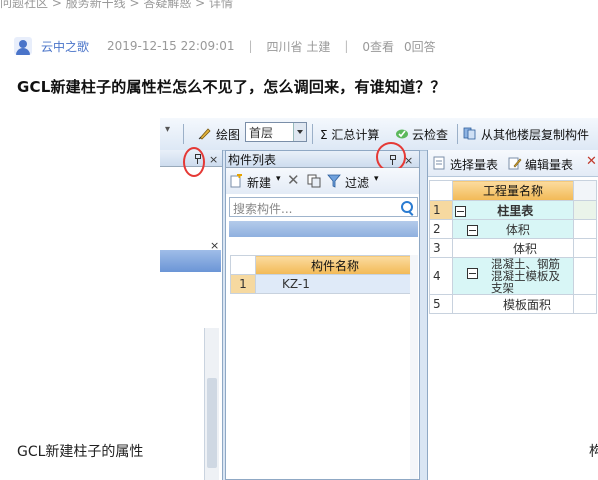  Describe the element at coordinates (204, 134) in the screenshot. I see `draw-icon` at that location.